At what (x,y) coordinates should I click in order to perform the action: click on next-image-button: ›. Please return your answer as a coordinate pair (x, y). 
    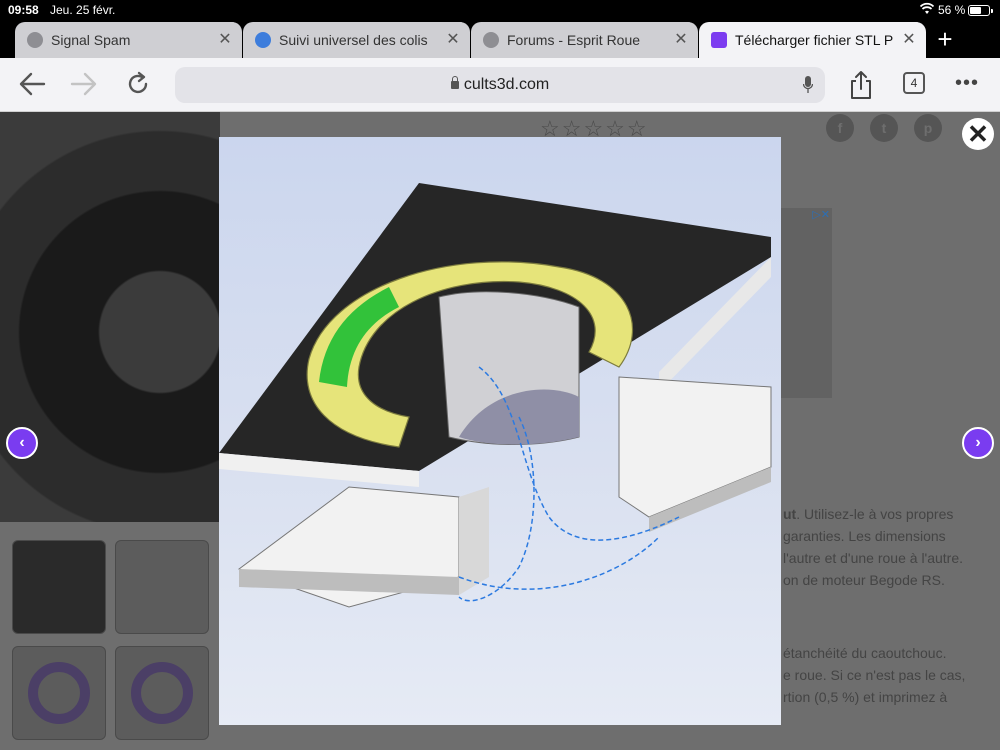
    Looking at the image, I should click on (978, 443).